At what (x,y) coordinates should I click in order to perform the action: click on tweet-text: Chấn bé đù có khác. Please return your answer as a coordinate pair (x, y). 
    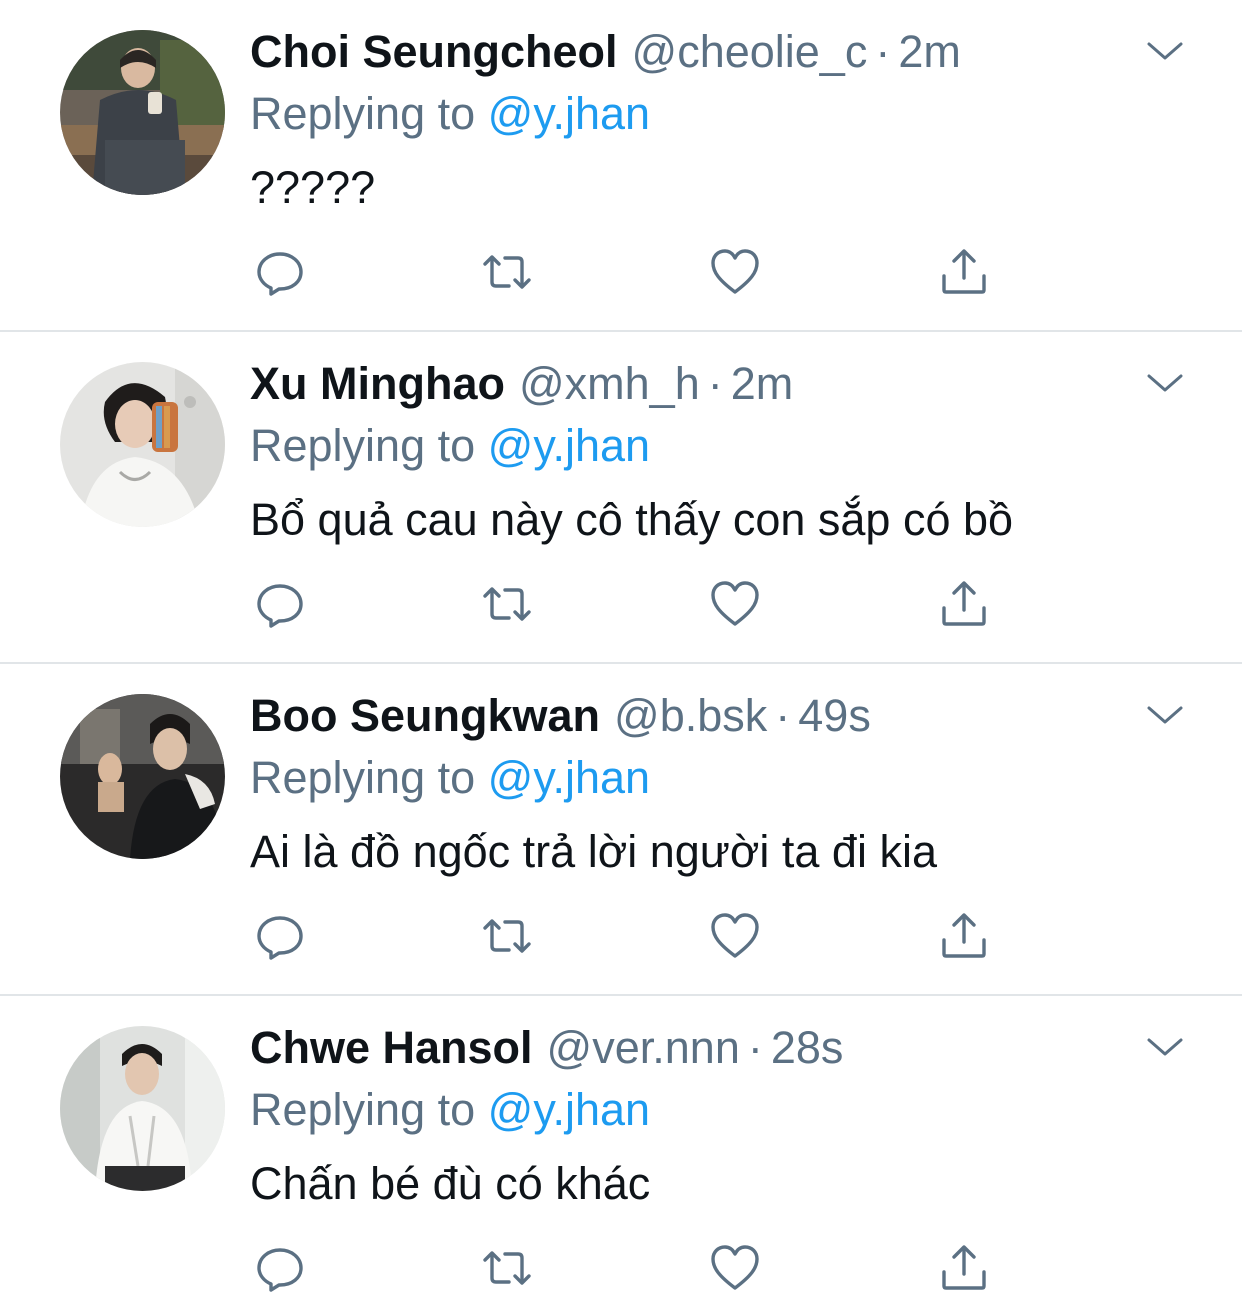
    Looking at the image, I should click on (450, 1183).